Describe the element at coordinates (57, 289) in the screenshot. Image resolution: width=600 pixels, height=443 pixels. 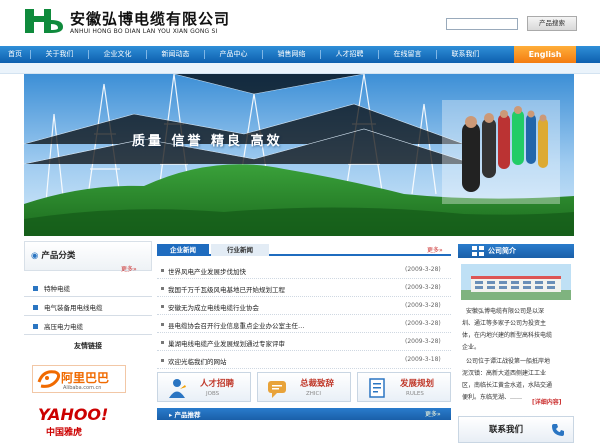
I see `category-label: 特种电缆` at that location.